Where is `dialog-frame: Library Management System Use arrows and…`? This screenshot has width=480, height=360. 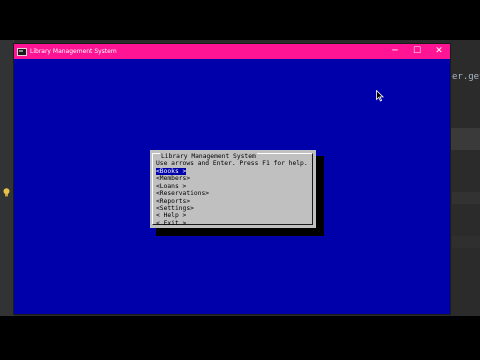 dialog-frame: Library Management System Use arrows and… is located at coordinates (232, 190).